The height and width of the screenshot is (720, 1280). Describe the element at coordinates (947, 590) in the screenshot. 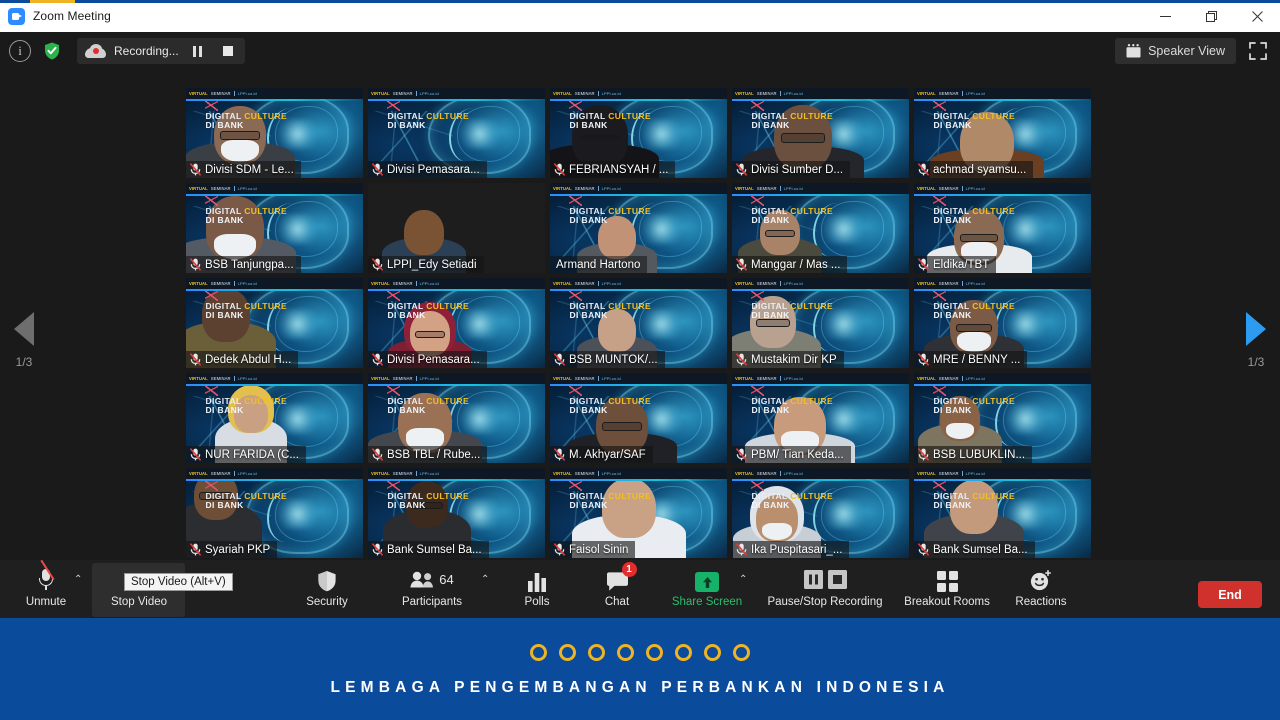

I see `breakout-rooms-button: Breakout Rooms` at that location.